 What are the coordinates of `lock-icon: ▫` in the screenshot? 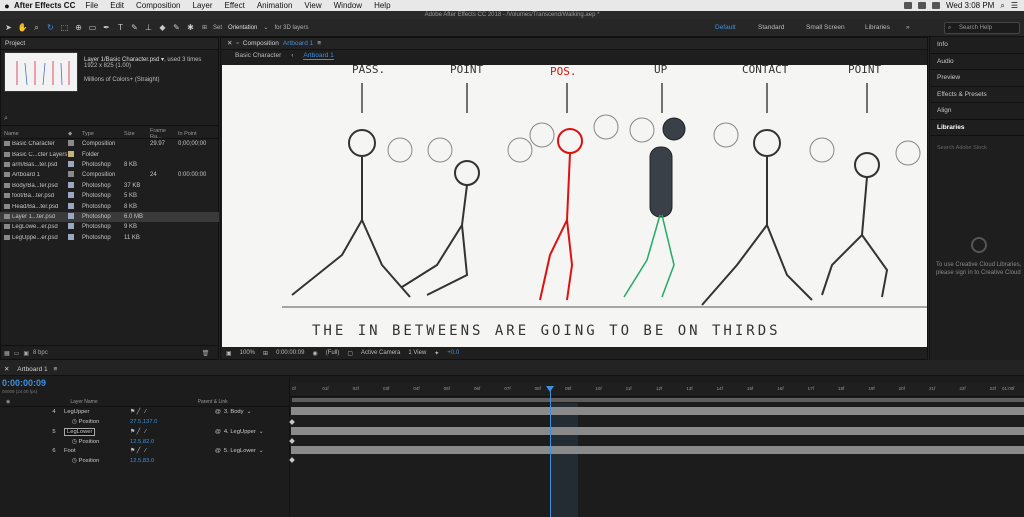 It's located at (237, 43).